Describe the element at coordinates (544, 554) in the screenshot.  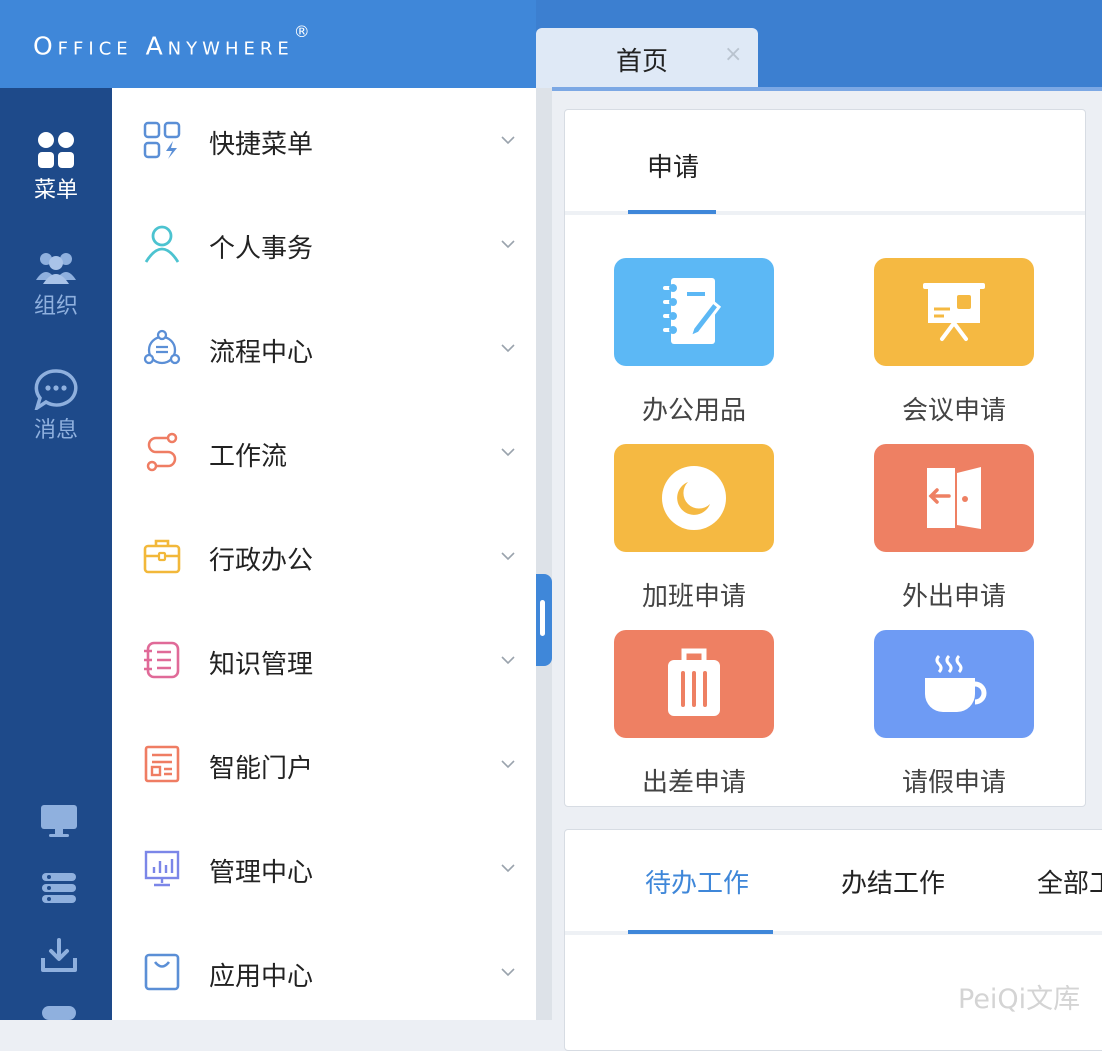
I see `panel-divider` at that location.